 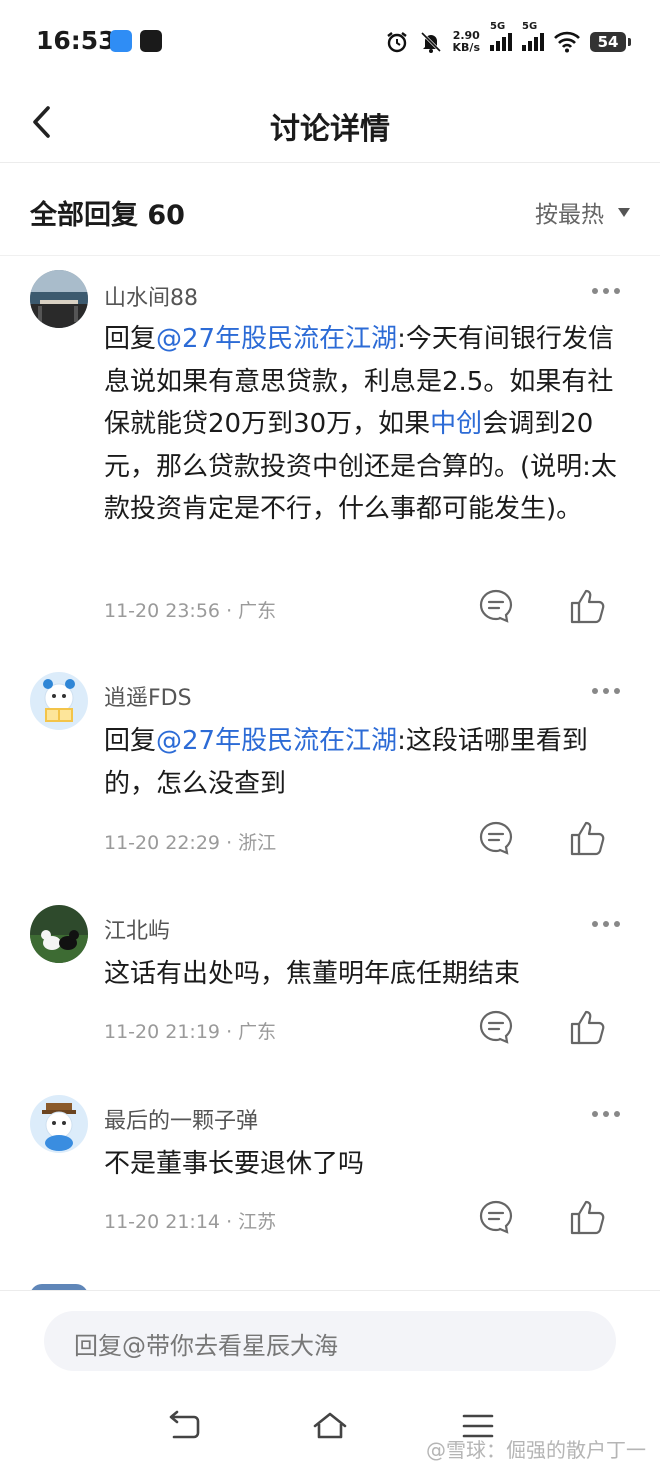 I want to click on username: 江北屿, so click(x=137, y=929).